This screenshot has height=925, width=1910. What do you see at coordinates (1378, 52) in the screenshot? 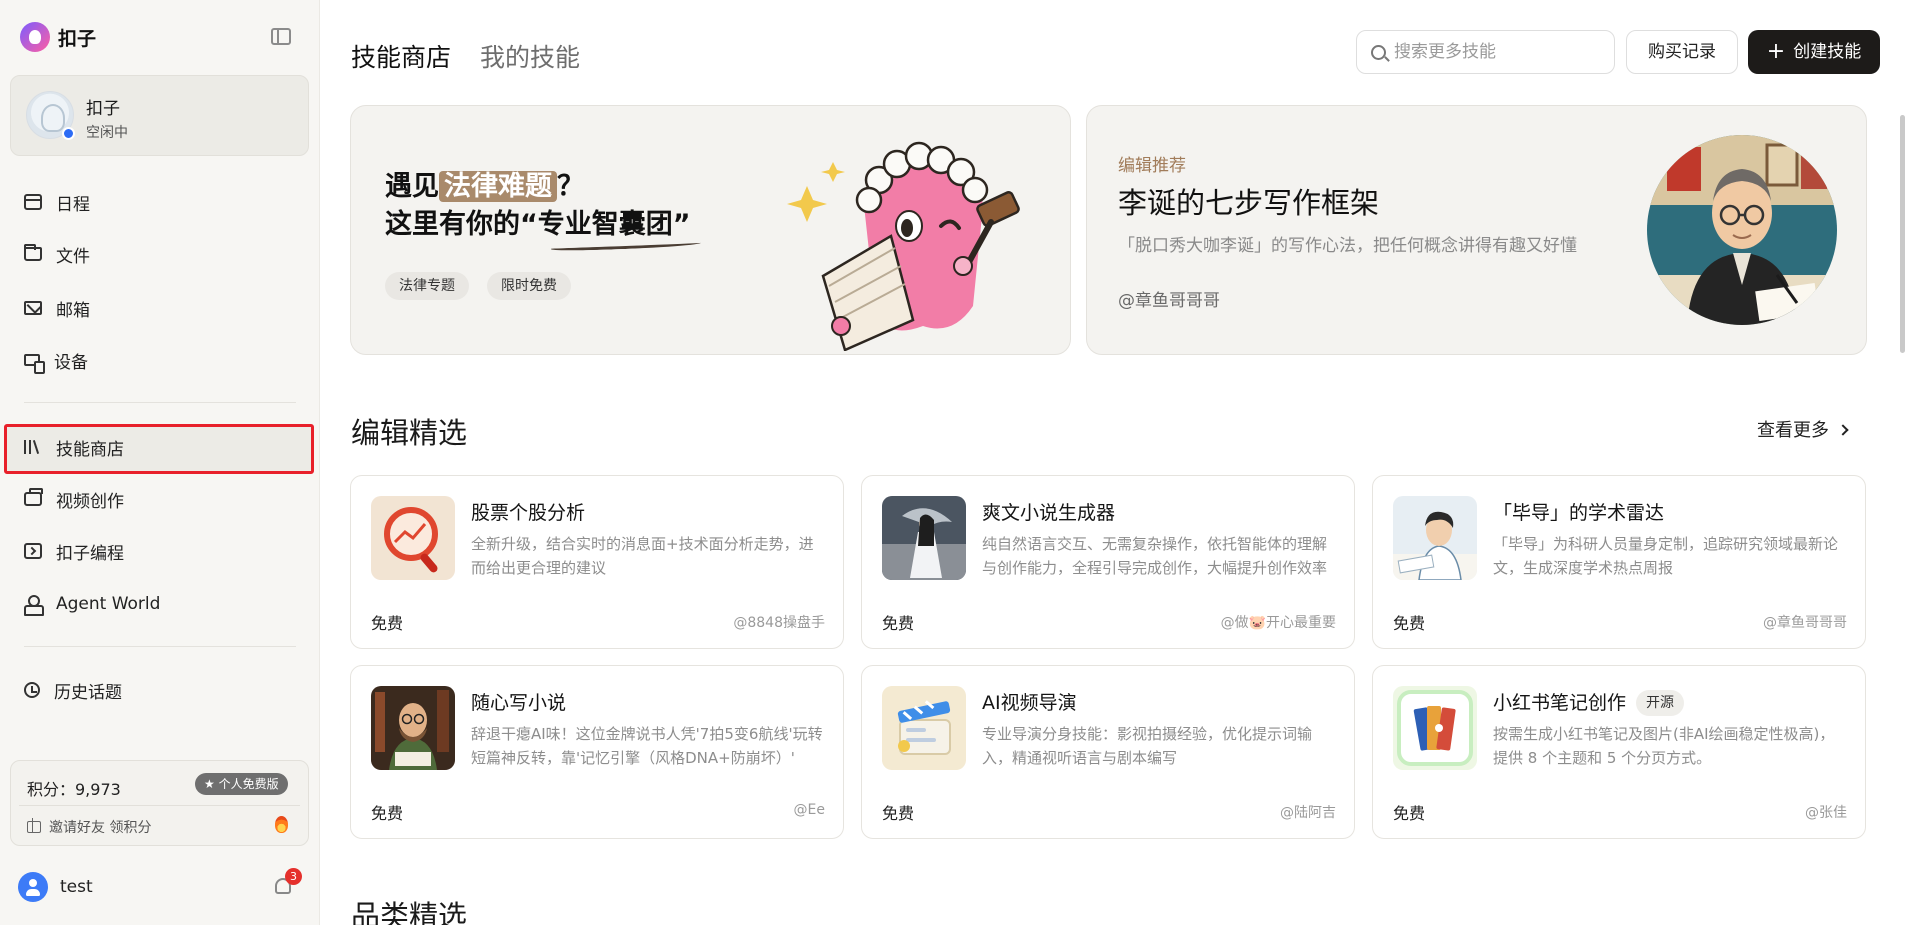
I see `search-icon` at bounding box center [1378, 52].